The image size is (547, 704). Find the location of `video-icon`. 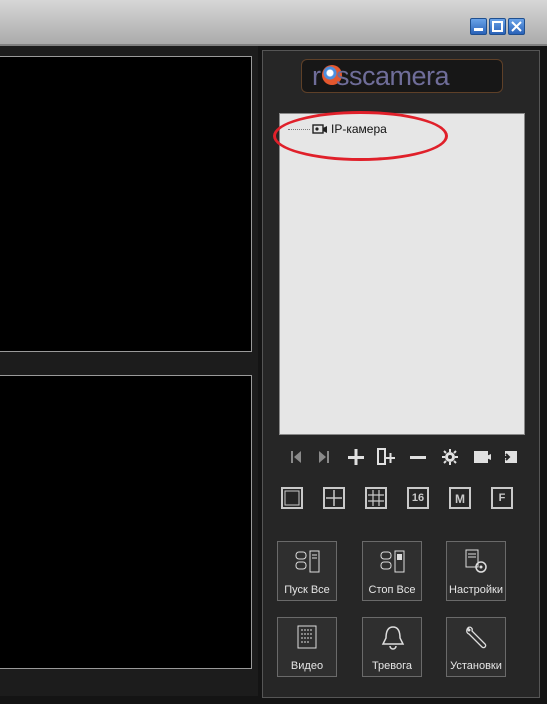

video-icon is located at coordinates (307, 637).